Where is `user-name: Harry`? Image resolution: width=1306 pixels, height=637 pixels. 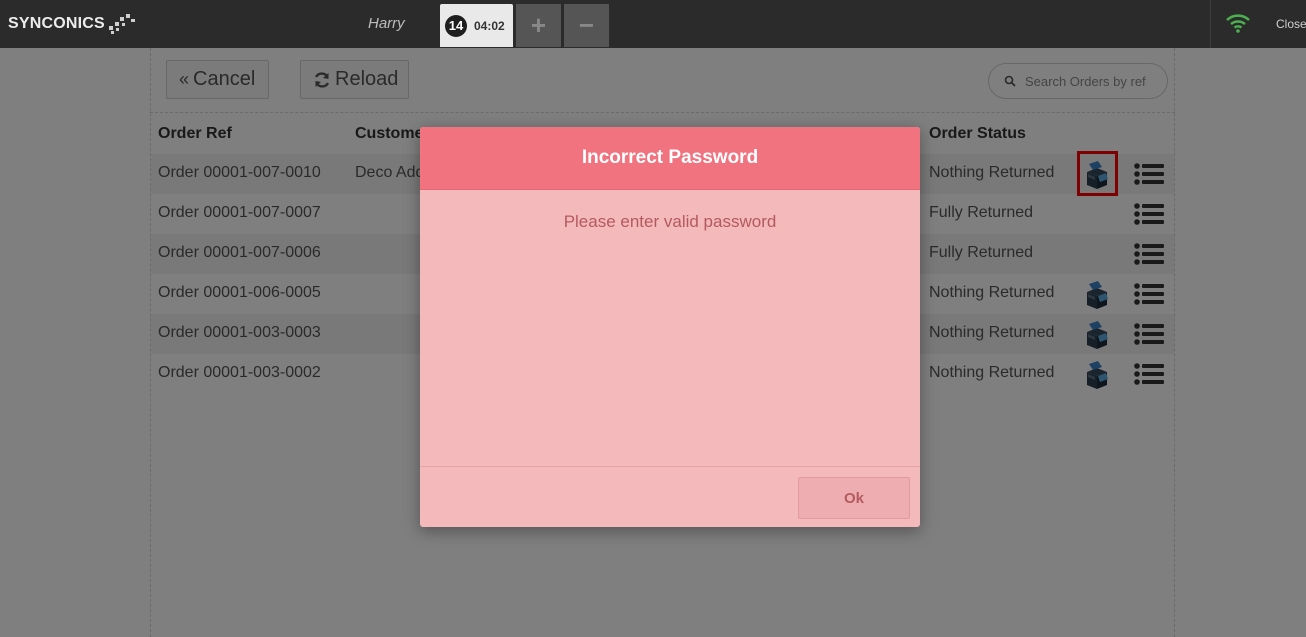 user-name: Harry is located at coordinates (386, 23).